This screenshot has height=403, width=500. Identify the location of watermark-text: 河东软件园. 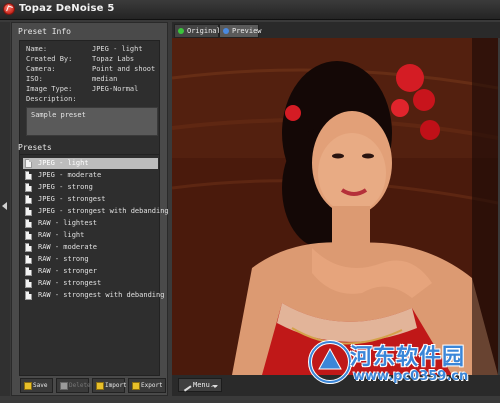
(408, 357).